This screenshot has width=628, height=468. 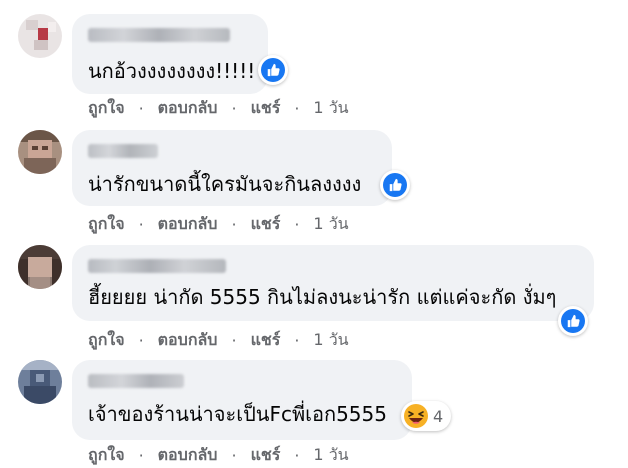 I want to click on reaction-badge: 4, so click(x=426, y=416).